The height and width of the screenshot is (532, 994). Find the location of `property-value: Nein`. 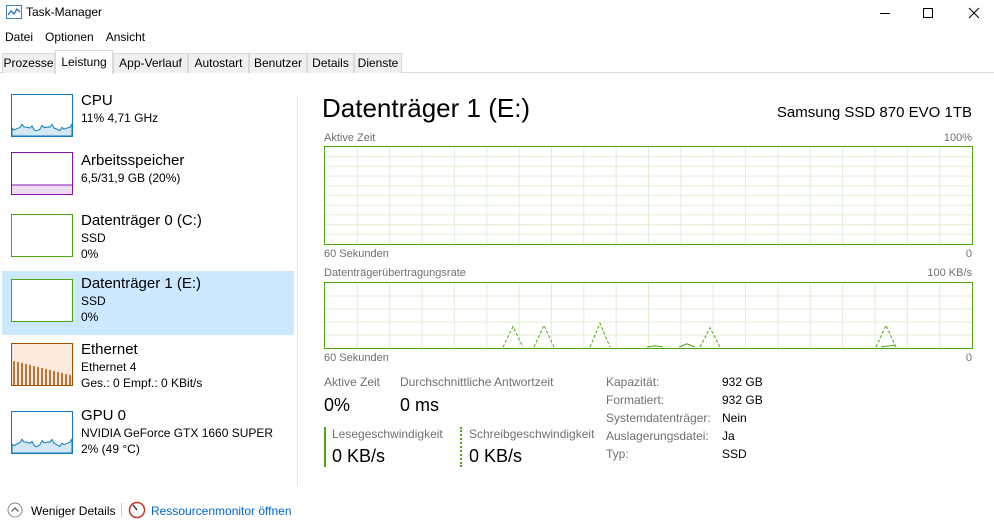

property-value: Nein is located at coordinates (734, 418).